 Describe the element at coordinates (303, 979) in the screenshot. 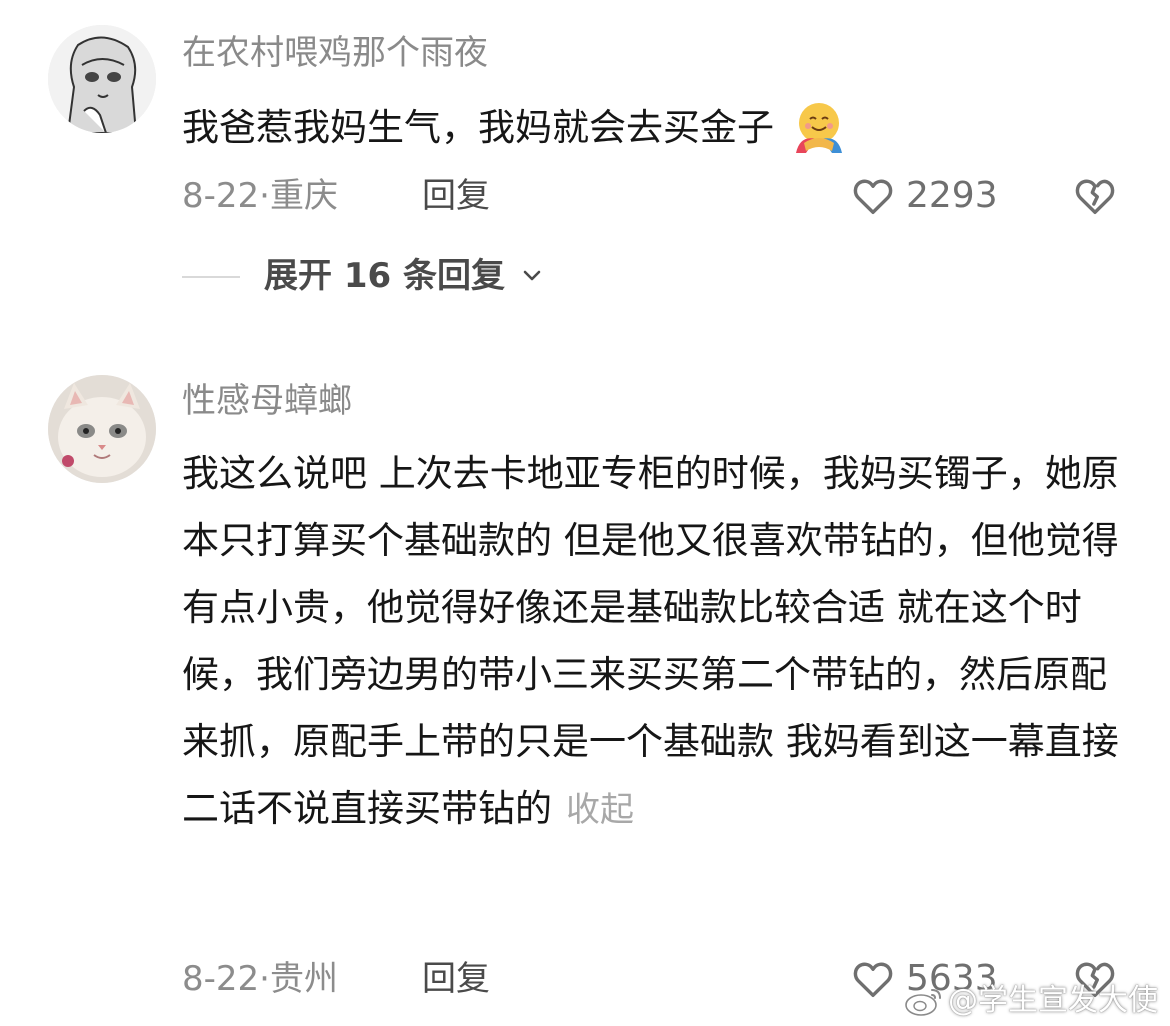

I see `comment-location: 贵州` at that location.